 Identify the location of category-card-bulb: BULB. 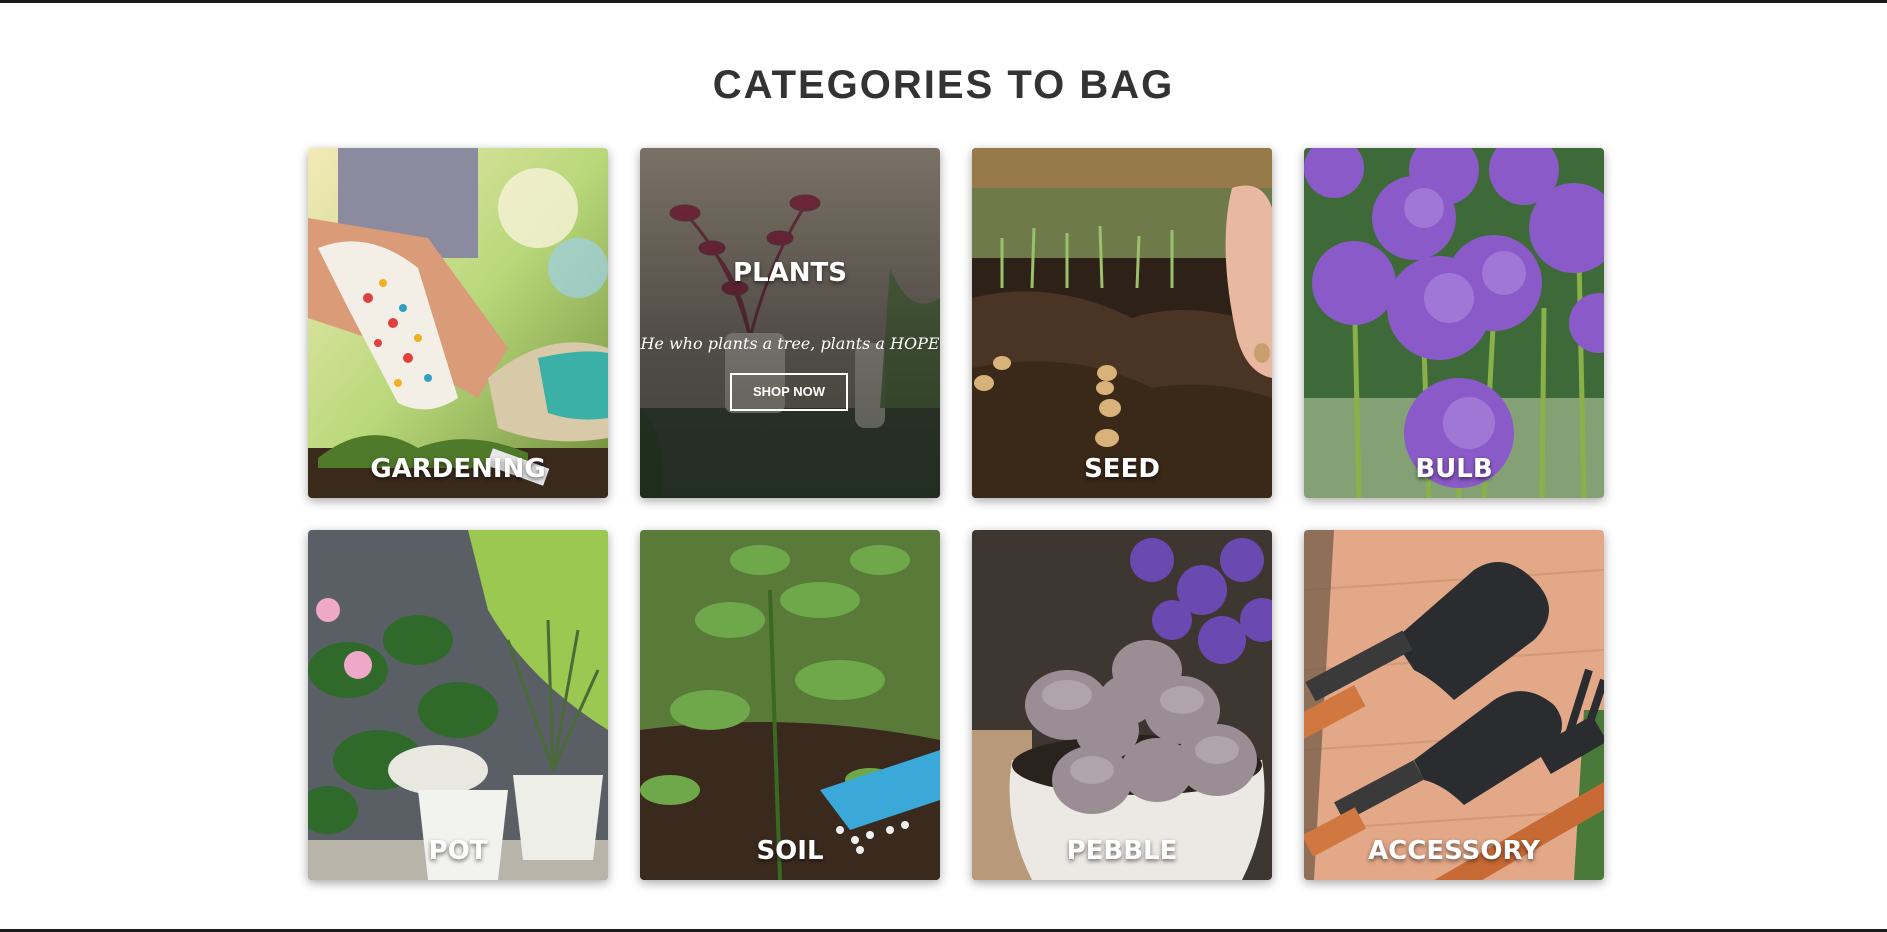
(1454, 323).